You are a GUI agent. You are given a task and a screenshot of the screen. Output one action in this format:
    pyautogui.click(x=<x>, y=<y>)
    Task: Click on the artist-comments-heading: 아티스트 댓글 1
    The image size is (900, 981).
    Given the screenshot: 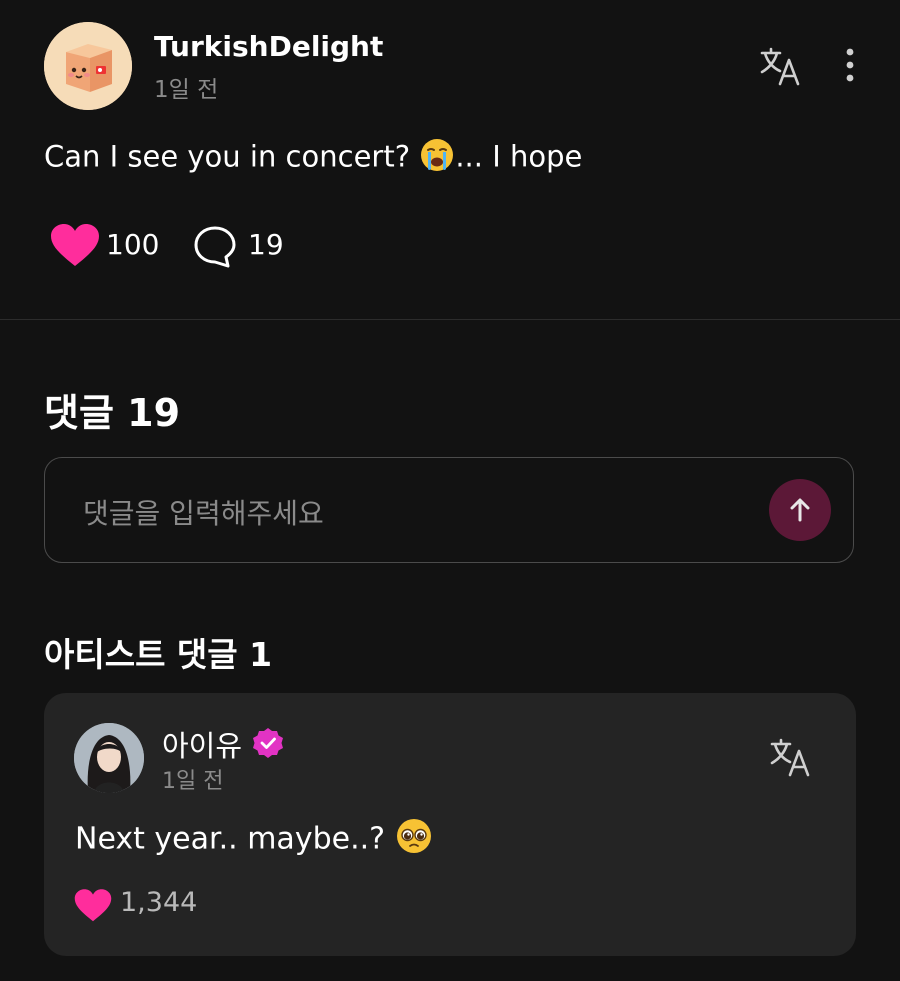 What is the action you would take?
    pyautogui.click(x=158, y=654)
    